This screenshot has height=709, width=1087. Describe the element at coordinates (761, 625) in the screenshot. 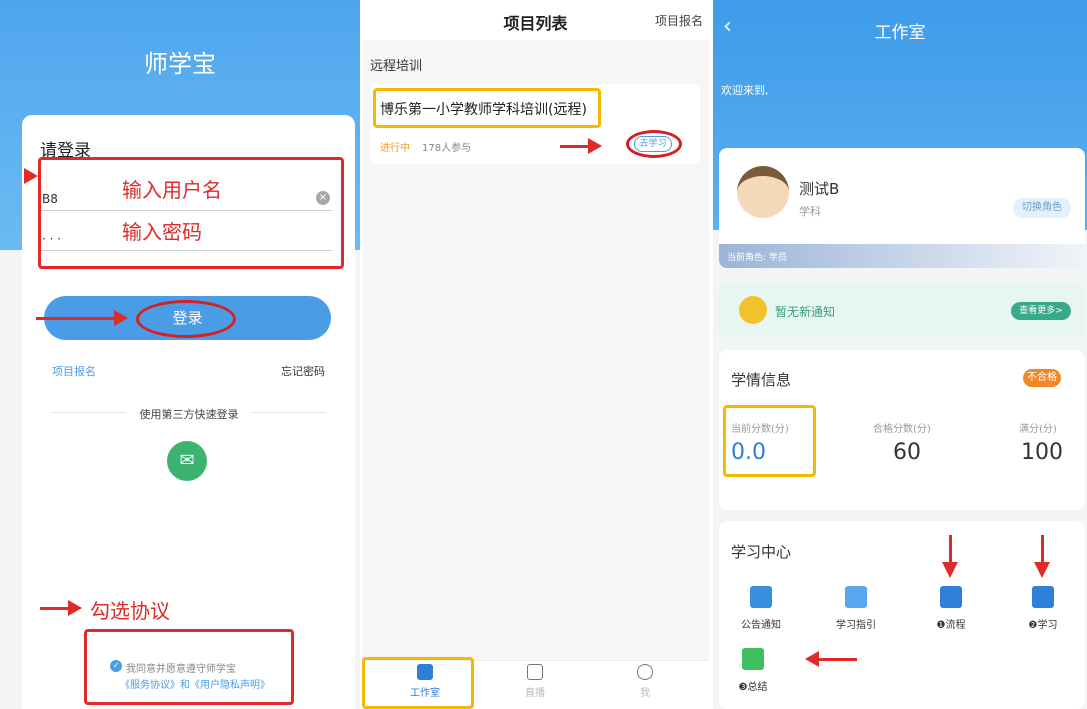

I see `tile-label: 公告通知` at that location.